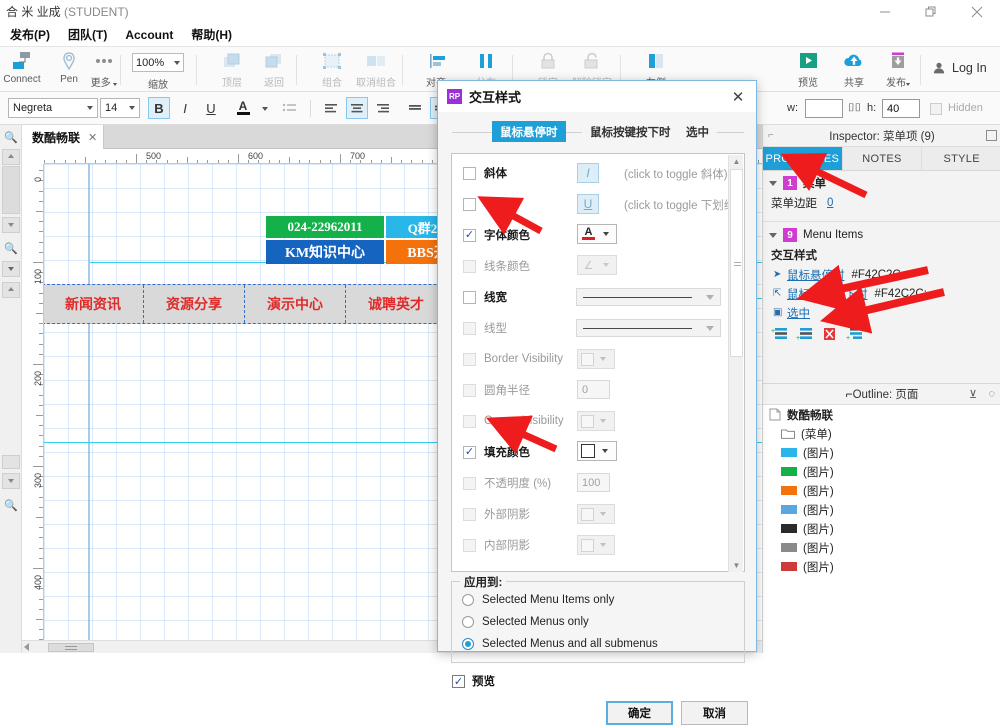  What do you see at coordinates (779, 334) in the screenshot?
I see `add-item-before-icon: +` at bounding box center [779, 334].